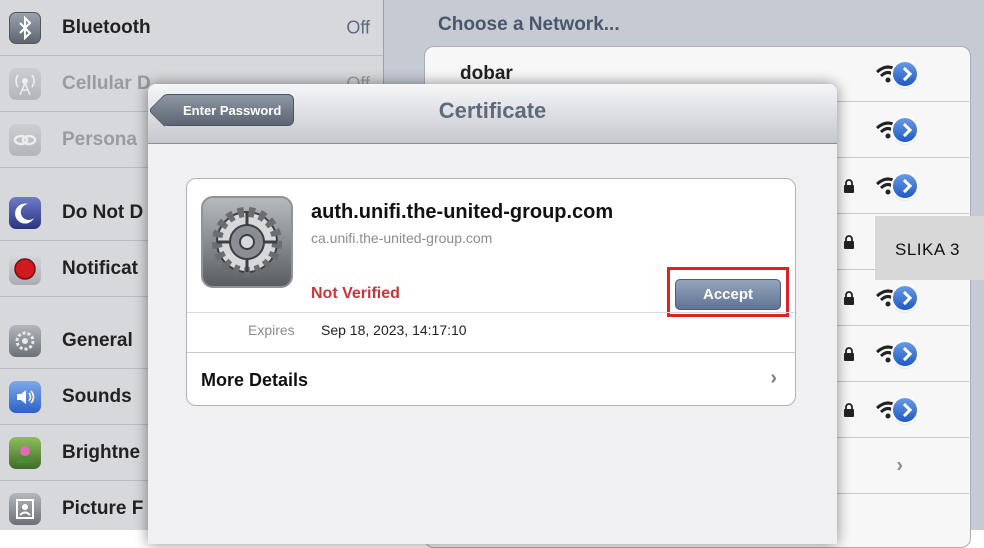 Image resolution: width=984 pixels, height=548 pixels. I want to click on verification-status: Not Verified, so click(355, 293).